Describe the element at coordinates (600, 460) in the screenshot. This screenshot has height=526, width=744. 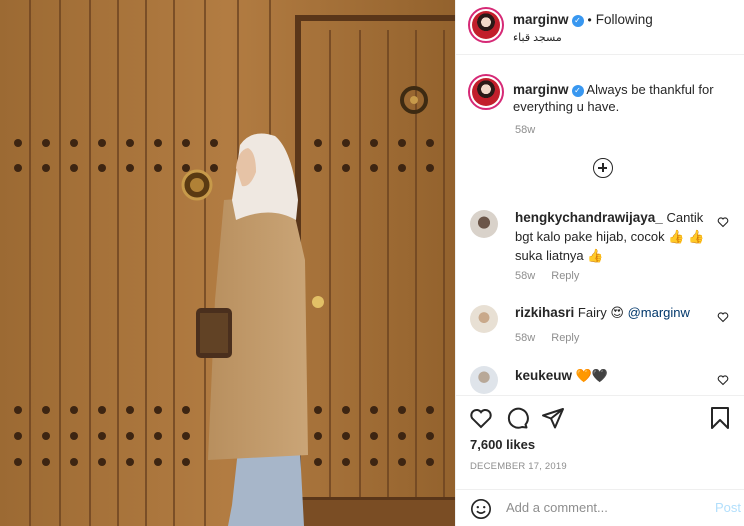
I see `post-actions: 7,600 likes DECEMBER 17, 2019 Post` at that location.